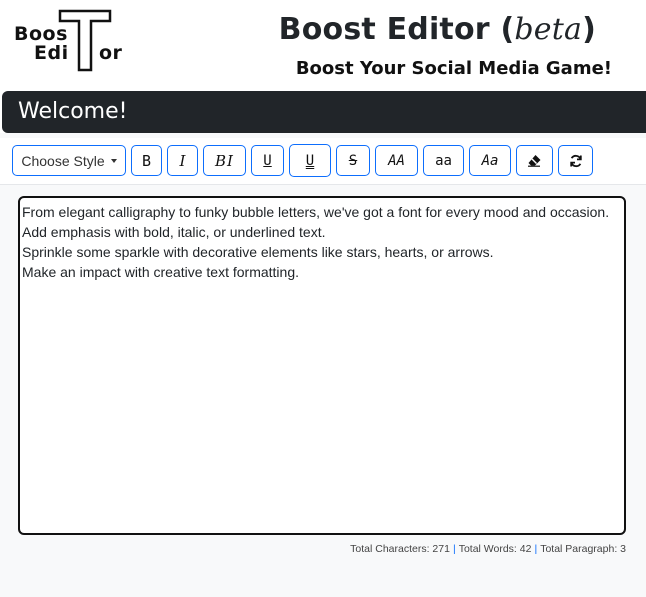 The image size is (646, 597). I want to click on italic-button: I, so click(182, 160).